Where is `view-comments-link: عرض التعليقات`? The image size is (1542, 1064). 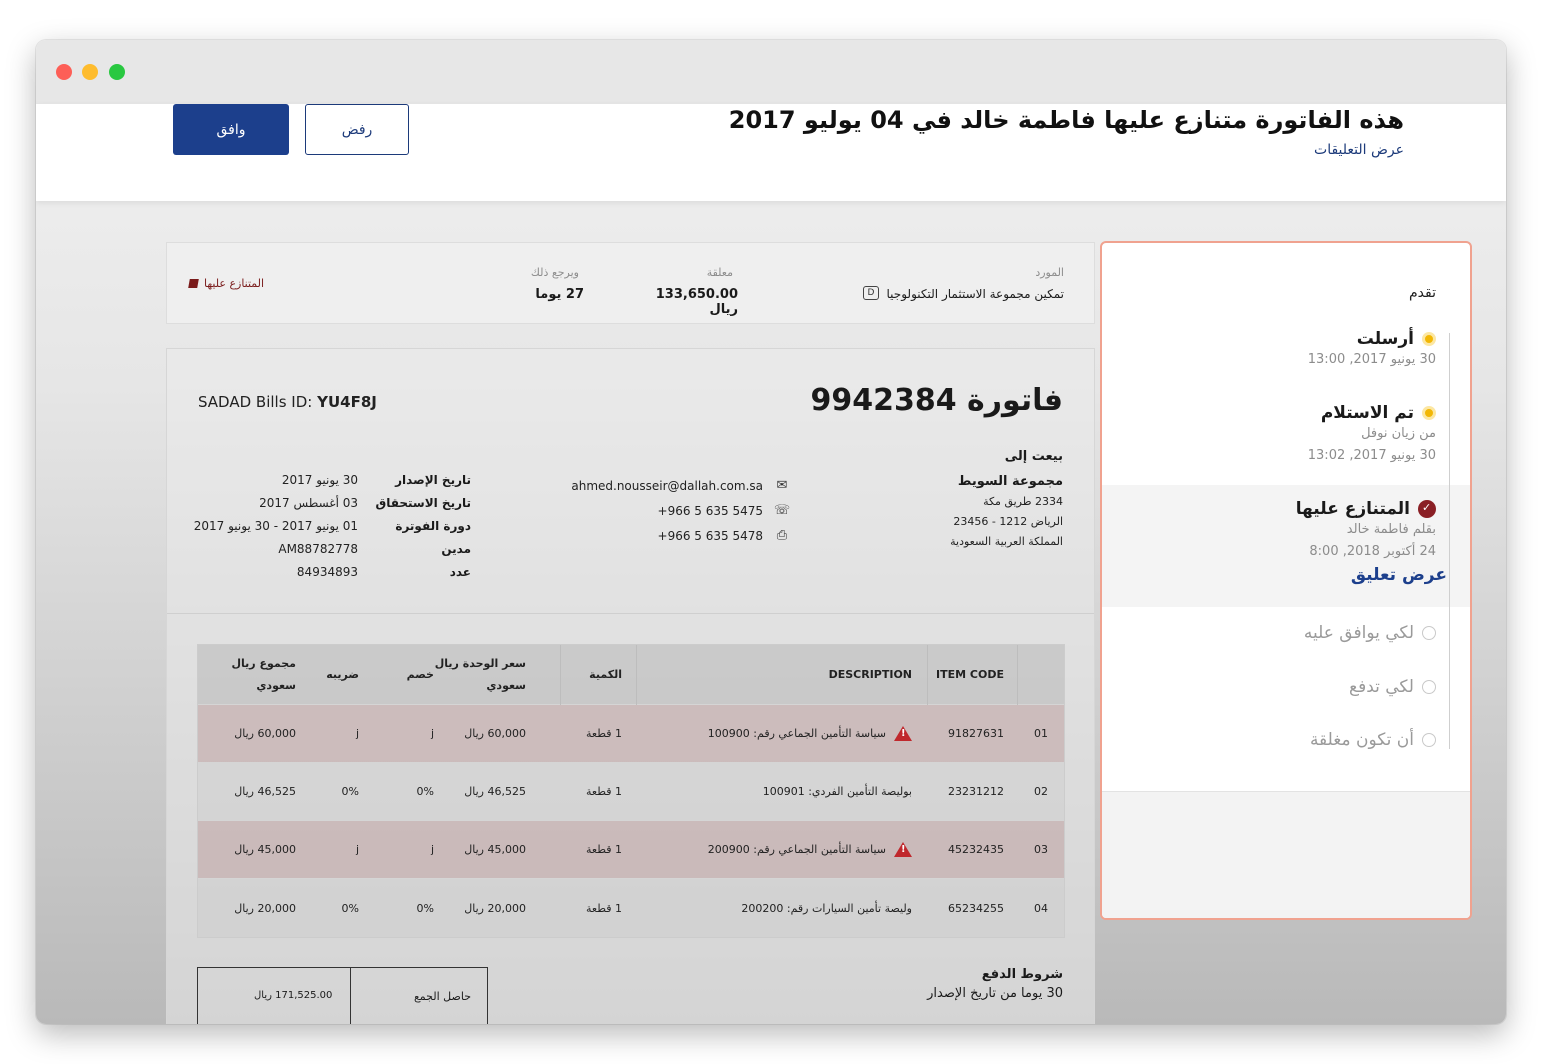
view-comments-link: عرض التعليقات is located at coordinates (1359, 150).